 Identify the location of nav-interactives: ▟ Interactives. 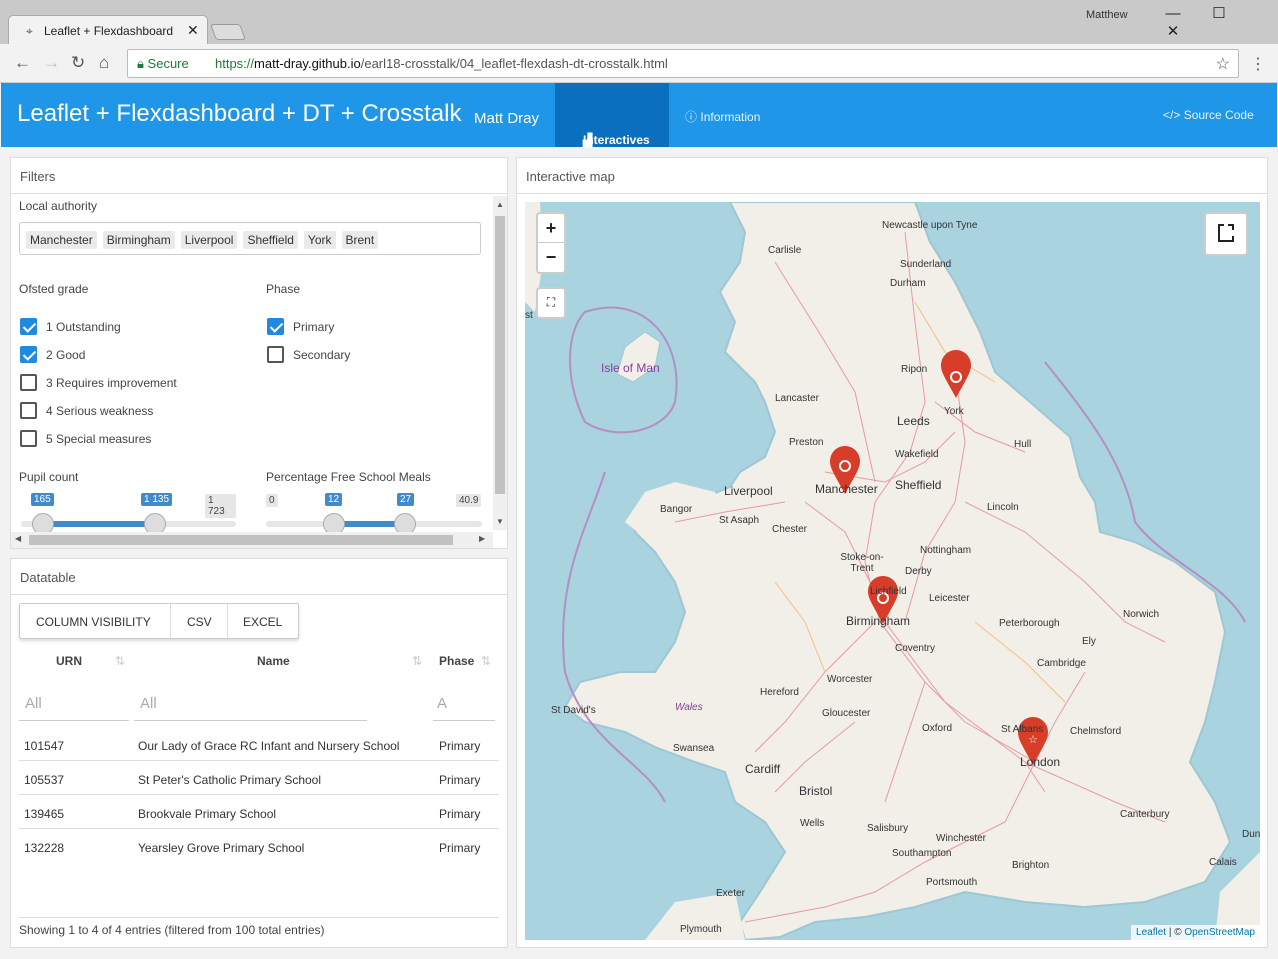
(612, 115).